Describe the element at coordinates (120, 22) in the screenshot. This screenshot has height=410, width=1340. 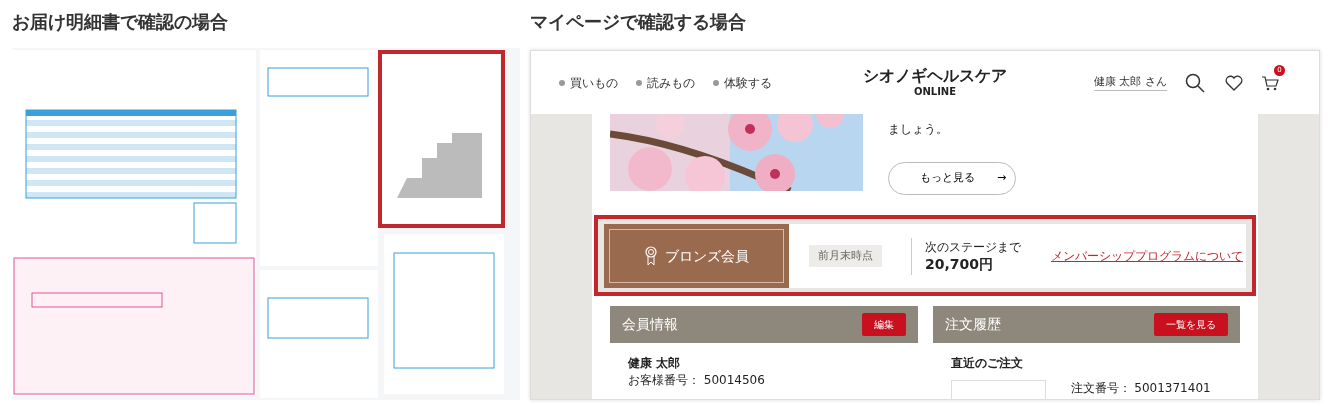
I see `section-title: お届け明細書で確認の場合` at that location.